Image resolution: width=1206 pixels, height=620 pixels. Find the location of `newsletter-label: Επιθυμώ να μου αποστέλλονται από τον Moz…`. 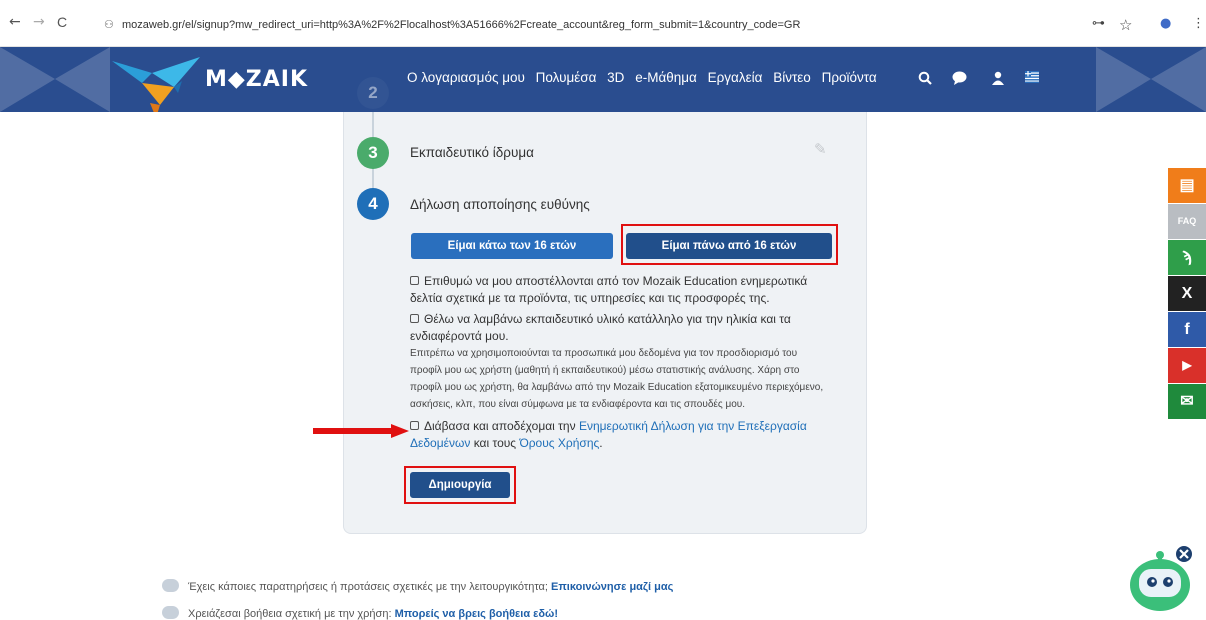

newsletter-label: Επιθυμώ να μου αποστέλλονται από τον Moz… is located at coordinates (609, 289).